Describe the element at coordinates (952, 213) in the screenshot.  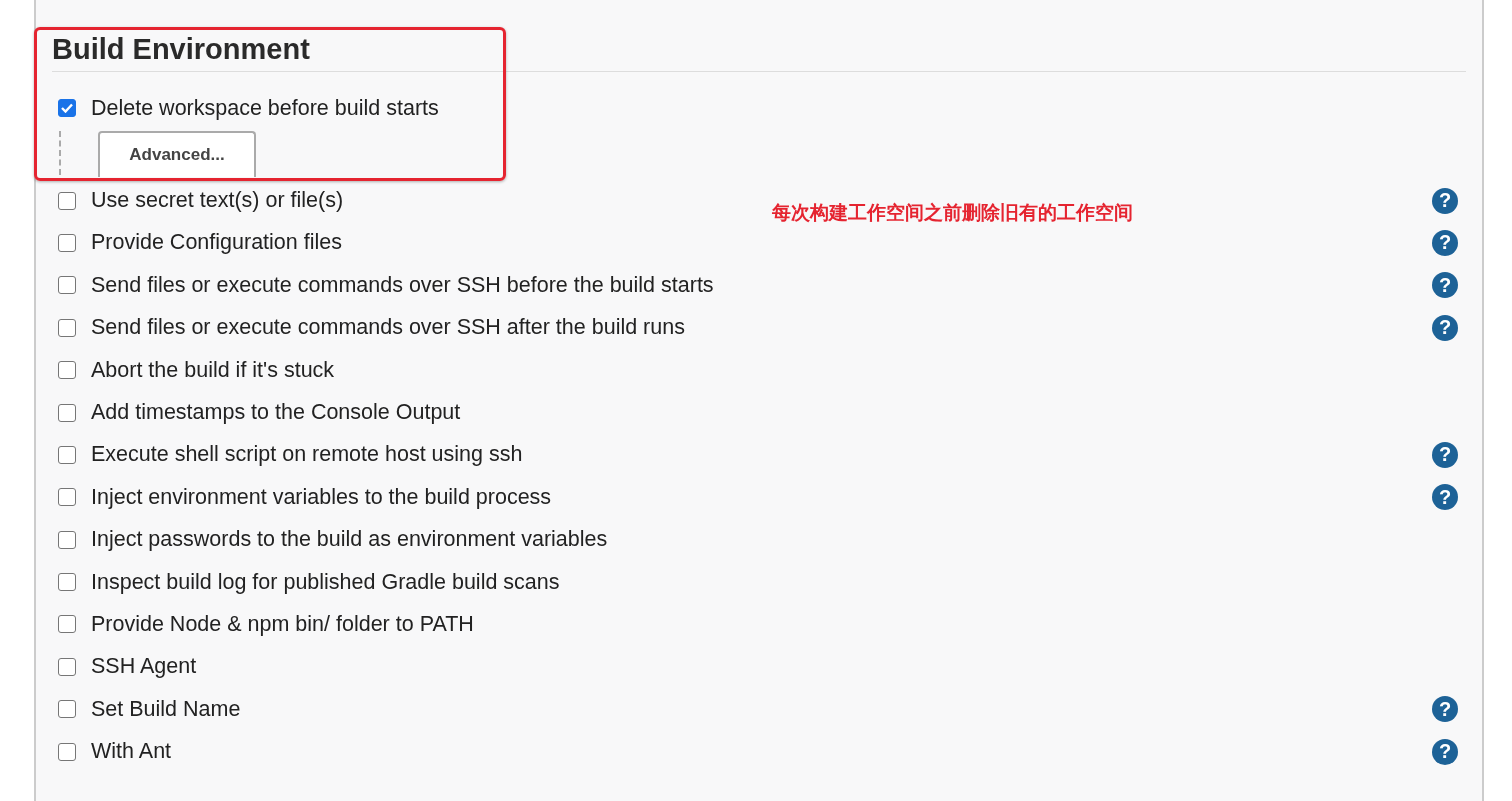
I see `annotation-note: 每次构建工作空间之前删除旧有的工作空间` at that location.